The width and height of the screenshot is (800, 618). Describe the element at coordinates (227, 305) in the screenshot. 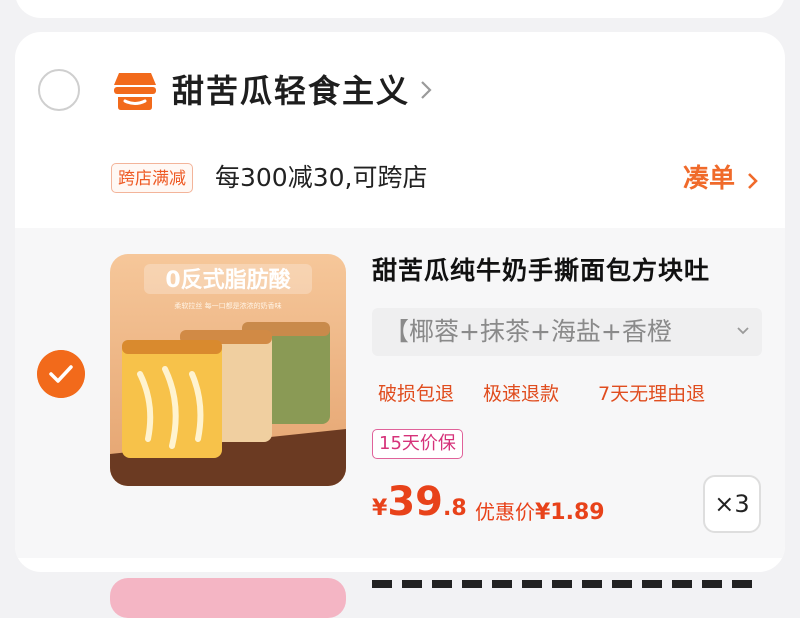

I see `image-subline: 柔软拉丝 每一口都是浓浓的奶香味` at that location.